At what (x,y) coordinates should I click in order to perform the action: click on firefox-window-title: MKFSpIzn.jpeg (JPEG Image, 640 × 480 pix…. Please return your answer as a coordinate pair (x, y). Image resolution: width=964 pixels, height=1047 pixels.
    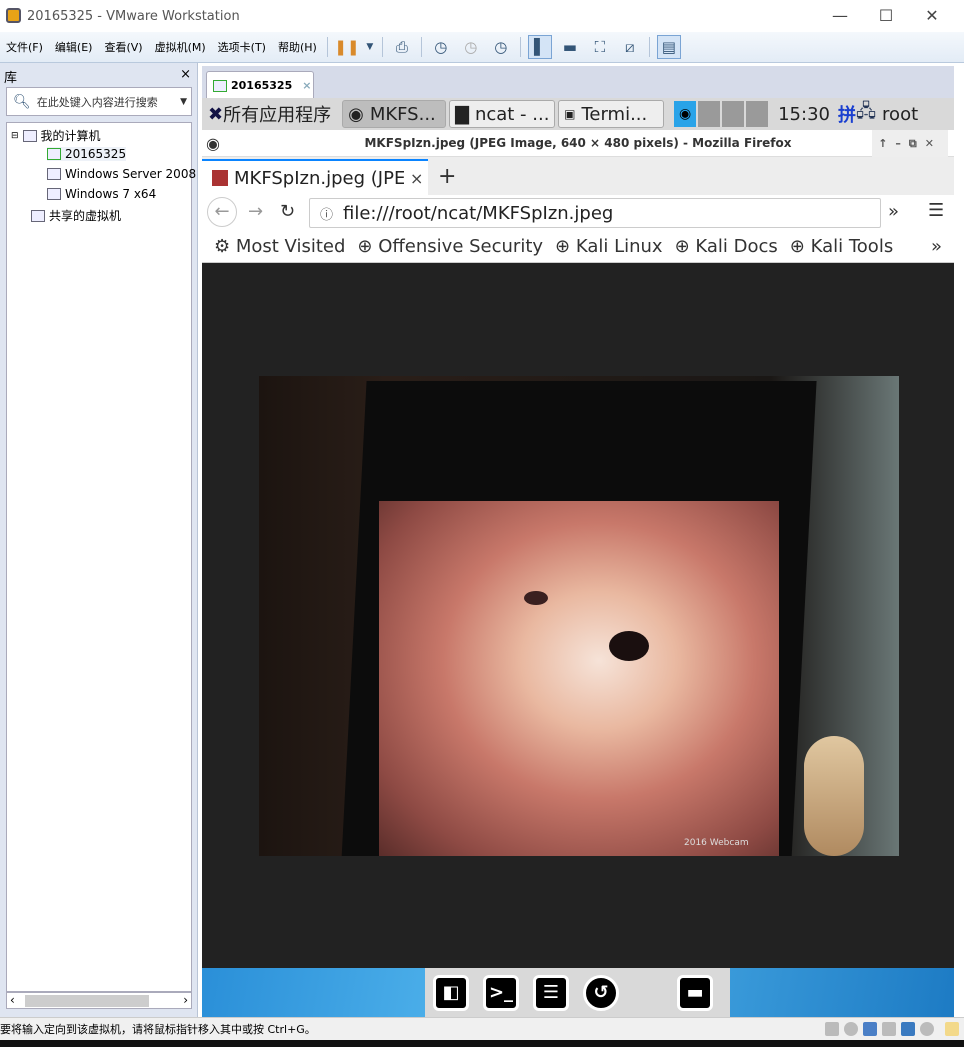
    Looking at the image, I should click on (578, 143).